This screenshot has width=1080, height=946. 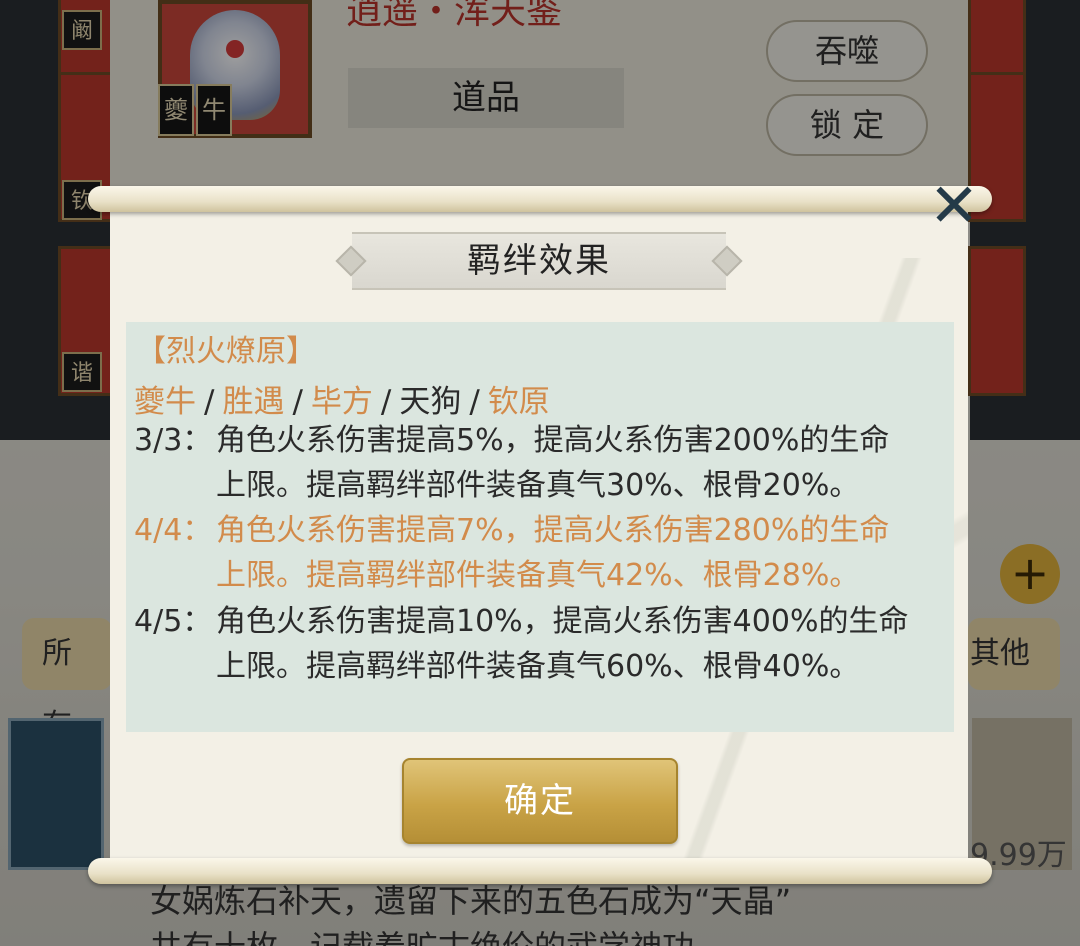 I want to click on tier-effect-line: 角色火系伤害提高7%，提高火系伤害280%的生命, so click(x=553, y=530).